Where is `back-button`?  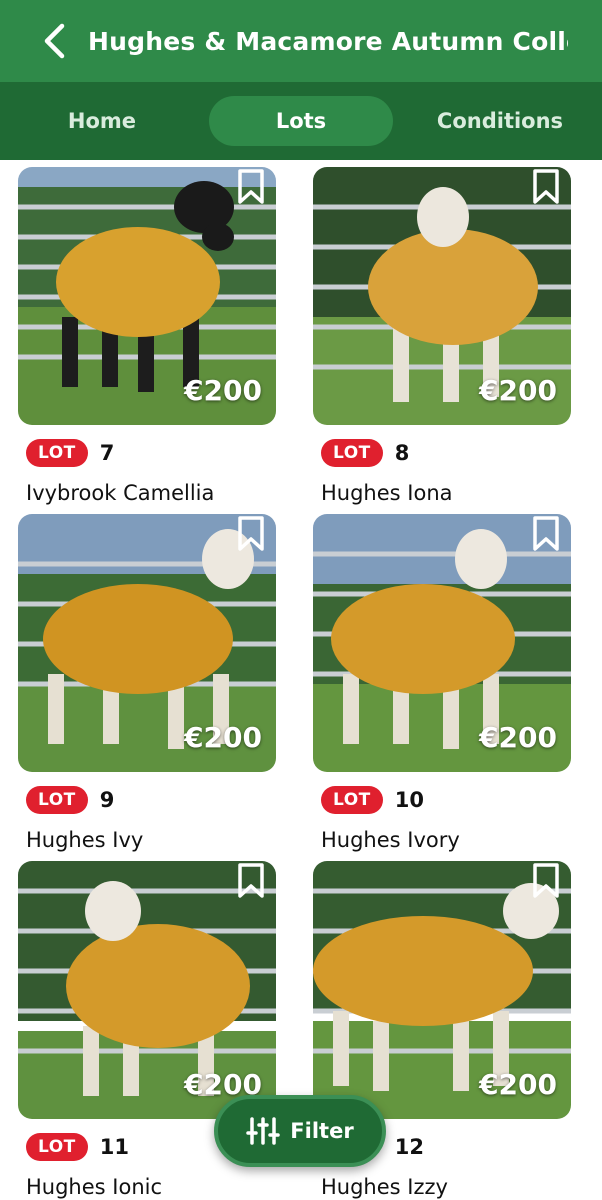
back-button is located at coordinates (55, 41).